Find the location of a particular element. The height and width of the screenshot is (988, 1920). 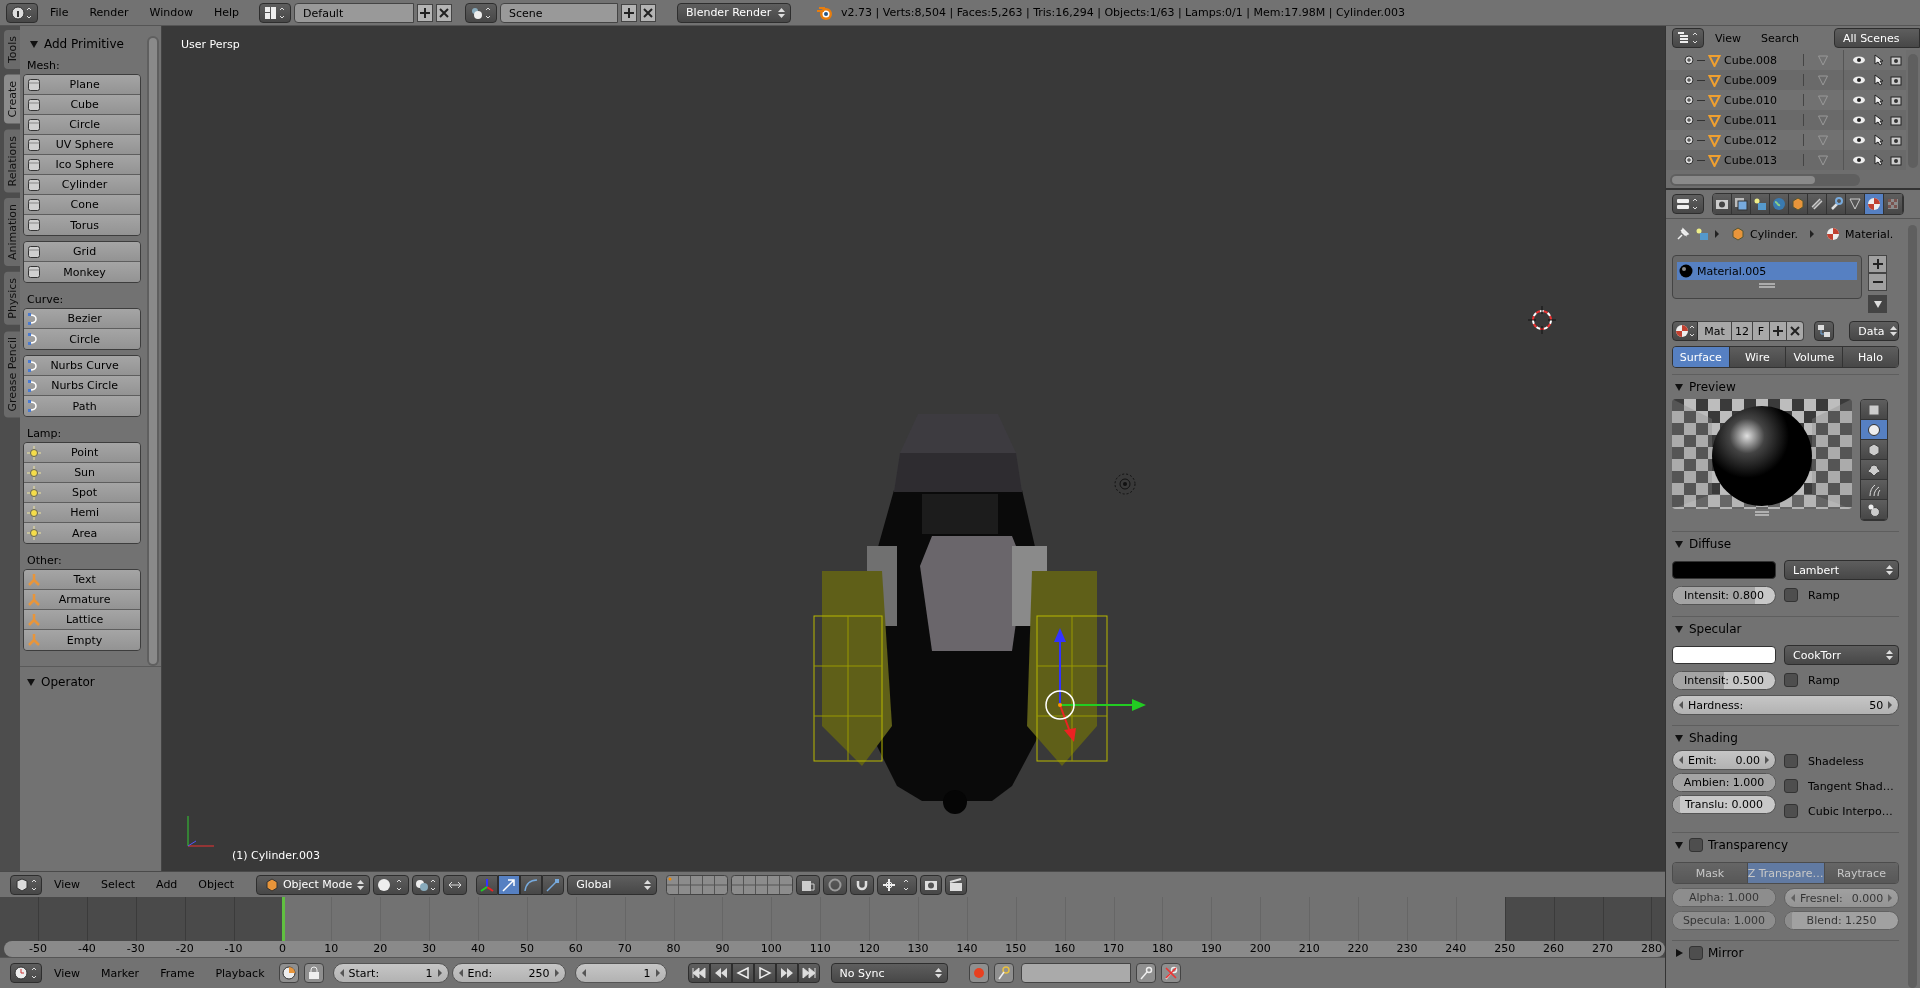

outliner-row: Cube.011 is located at coordinates (1786, 120).